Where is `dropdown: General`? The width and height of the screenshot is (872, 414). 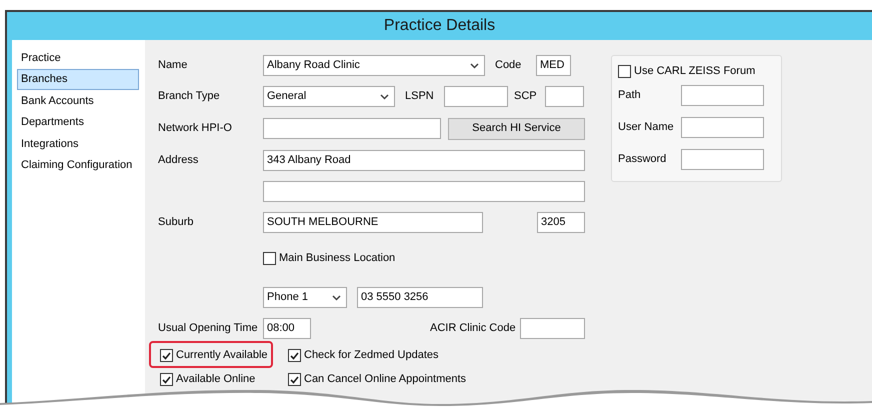
dropdown: General is located at coordinates (329, 96).